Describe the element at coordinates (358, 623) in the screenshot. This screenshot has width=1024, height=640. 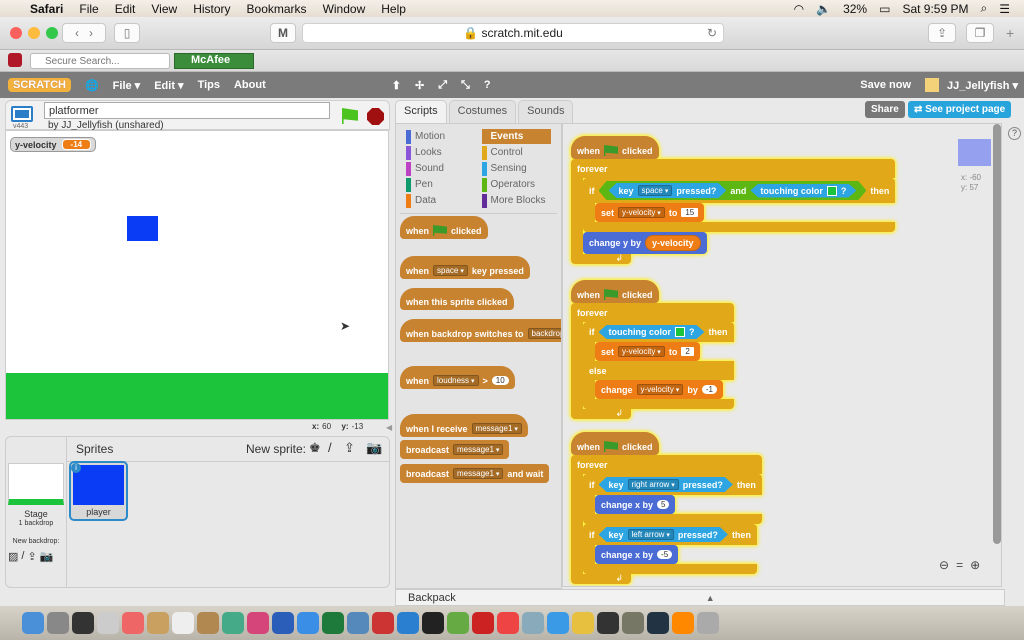
I see `maps-icon` at that location.